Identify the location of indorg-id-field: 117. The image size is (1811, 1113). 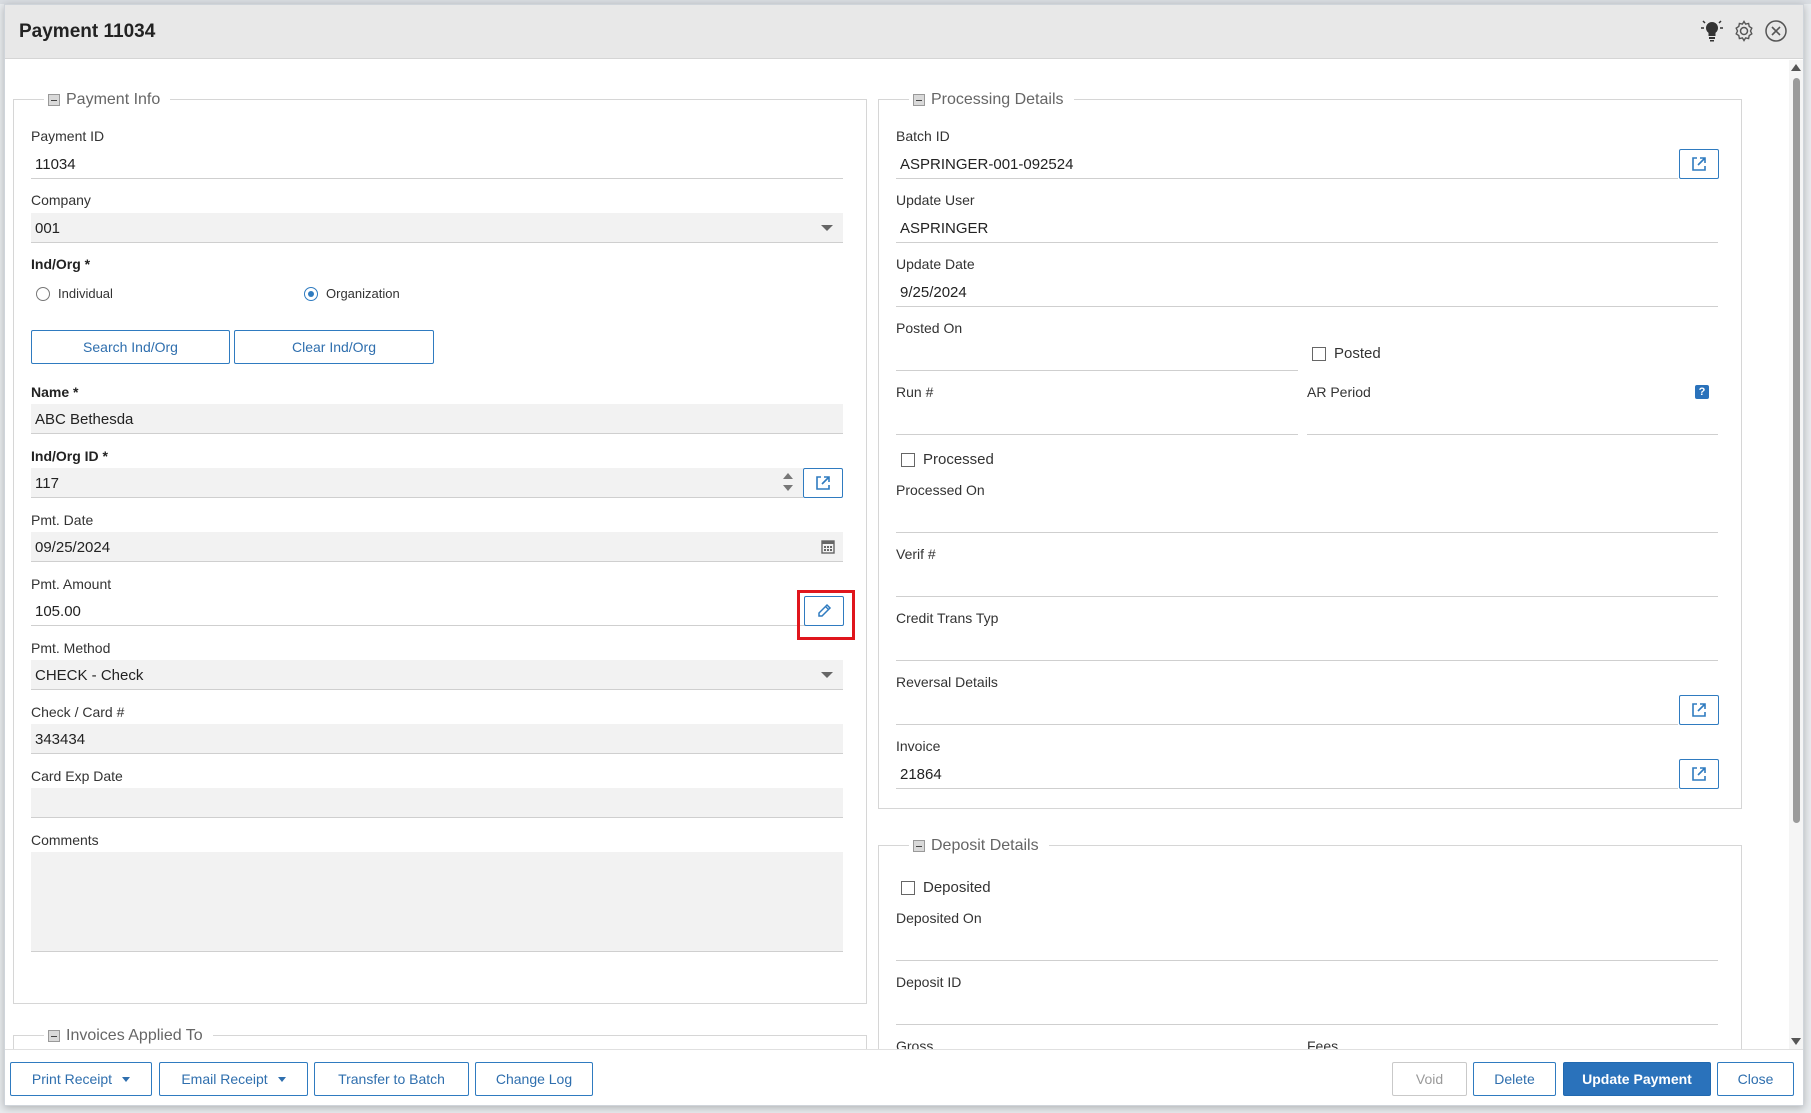
(417, 483).